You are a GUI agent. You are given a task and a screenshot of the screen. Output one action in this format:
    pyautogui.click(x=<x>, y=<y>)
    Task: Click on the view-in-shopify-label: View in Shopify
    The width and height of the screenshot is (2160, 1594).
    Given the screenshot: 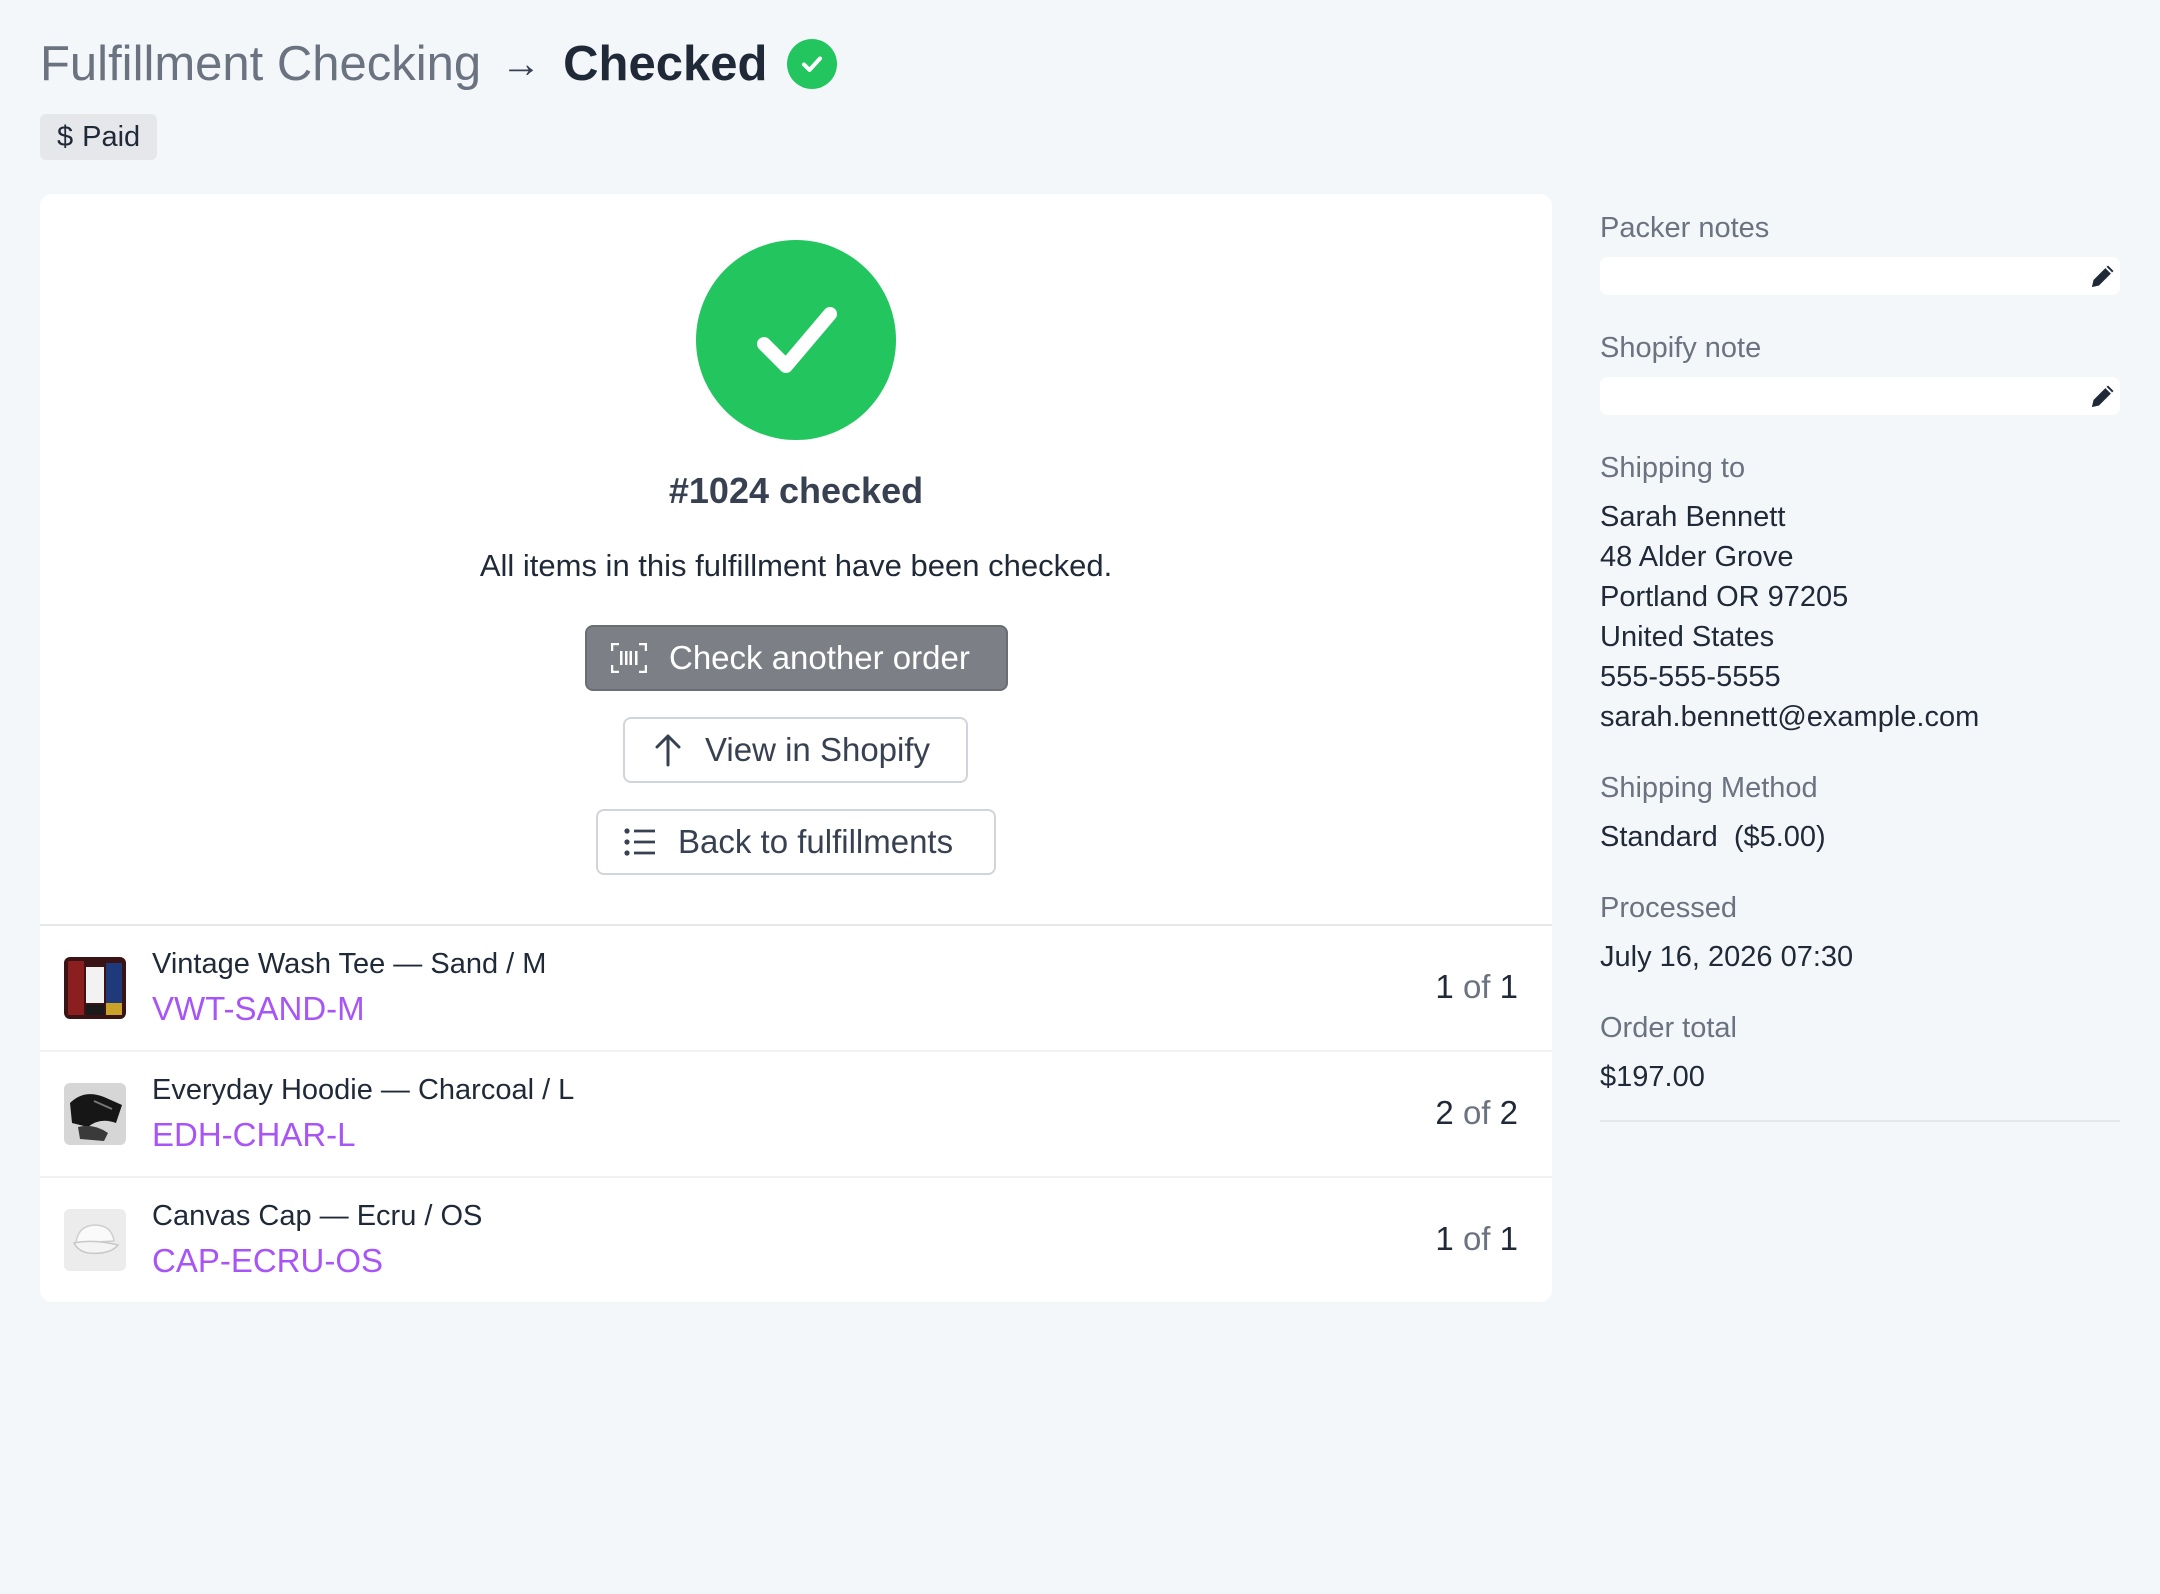 What is the action you would take?
    pyautogui.click(x=818, y=749)
    